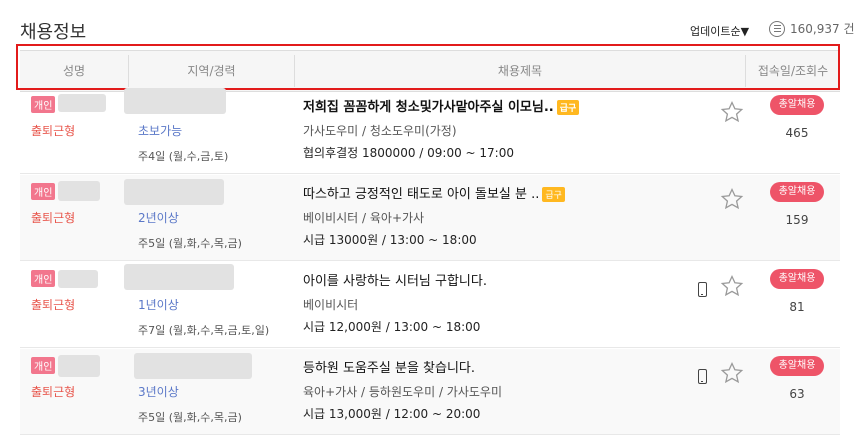  Describe the element at coordinates (364, 218) in the screenshot. I see `job-category: 베이비시터 / 육아+가사` at that location.